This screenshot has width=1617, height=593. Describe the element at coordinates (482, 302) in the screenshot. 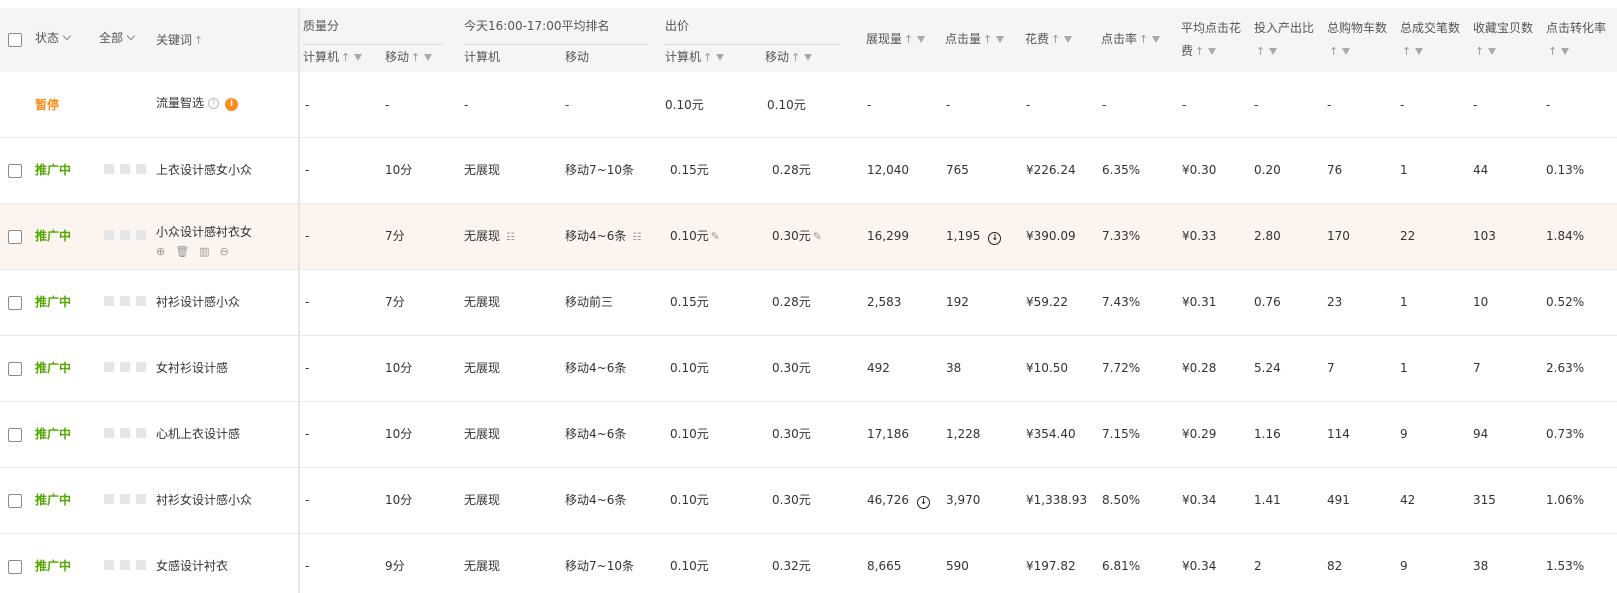

I see `rank-pc-value: 无展现` at that location.